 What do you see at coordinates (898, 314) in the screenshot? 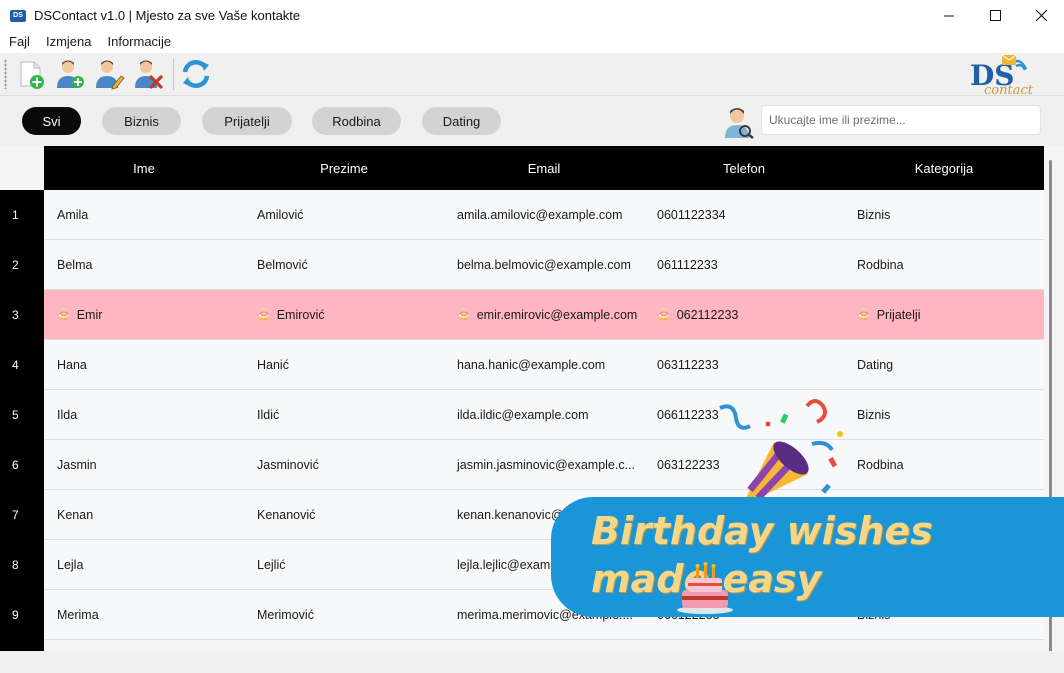
I see `cell-text: Prijatelji` at bounding box center [898, 314].